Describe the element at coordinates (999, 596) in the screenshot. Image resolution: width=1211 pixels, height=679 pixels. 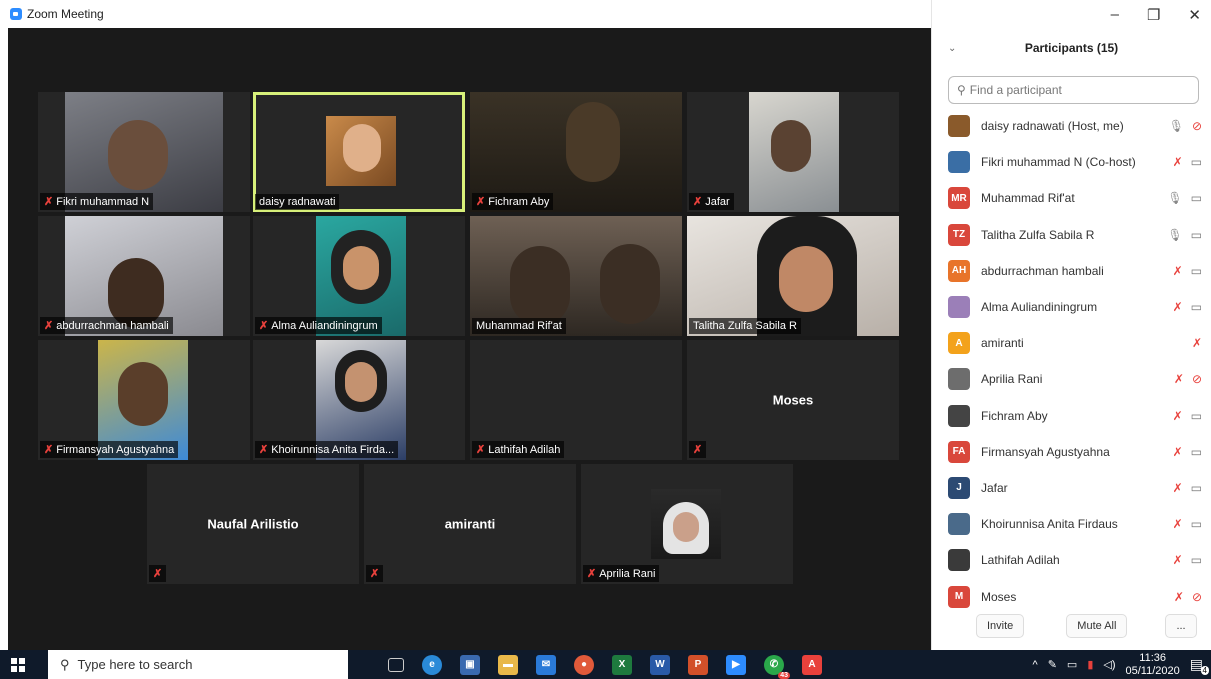
I see `participant-name: Moses` at that location.